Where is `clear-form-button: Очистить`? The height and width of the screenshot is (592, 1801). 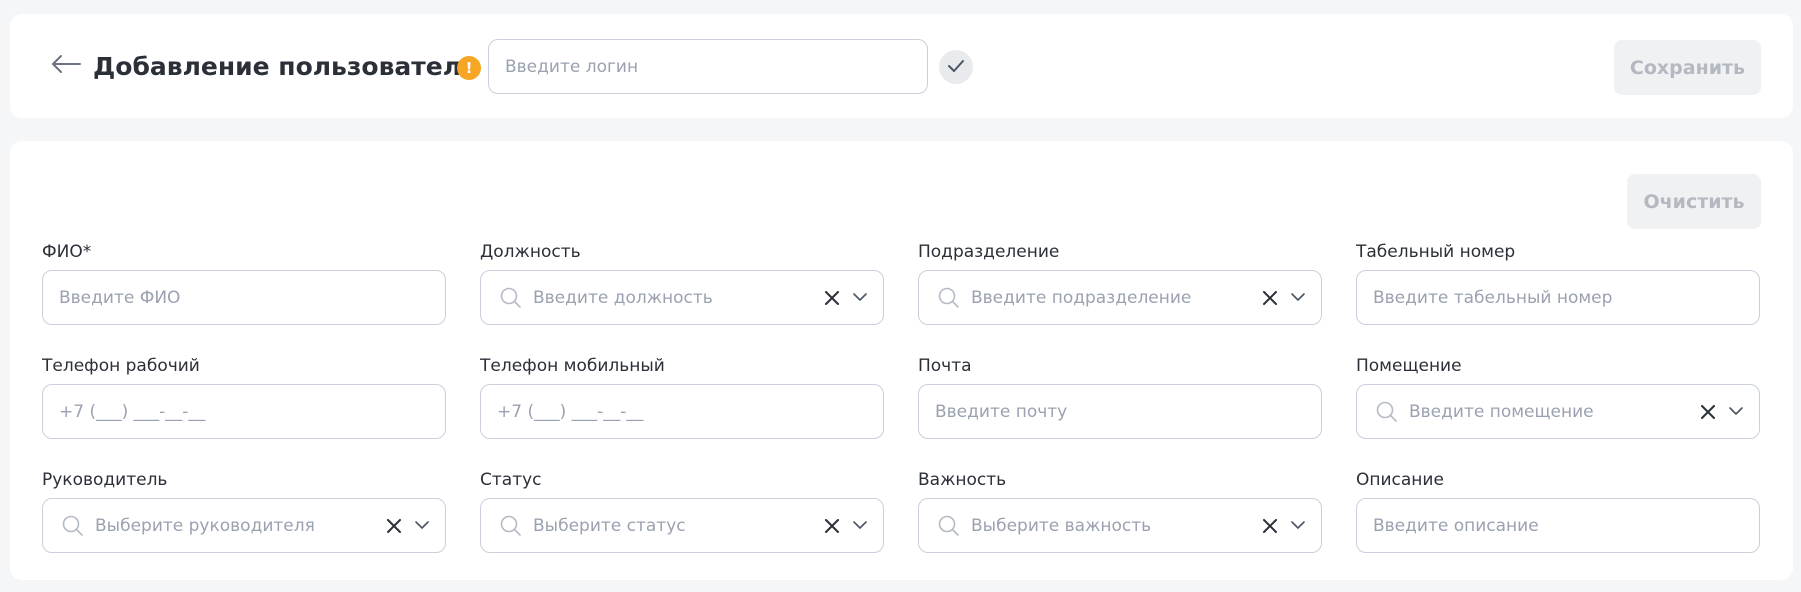 clear-form-button: Очистить is located at coordinates (1694, 201).